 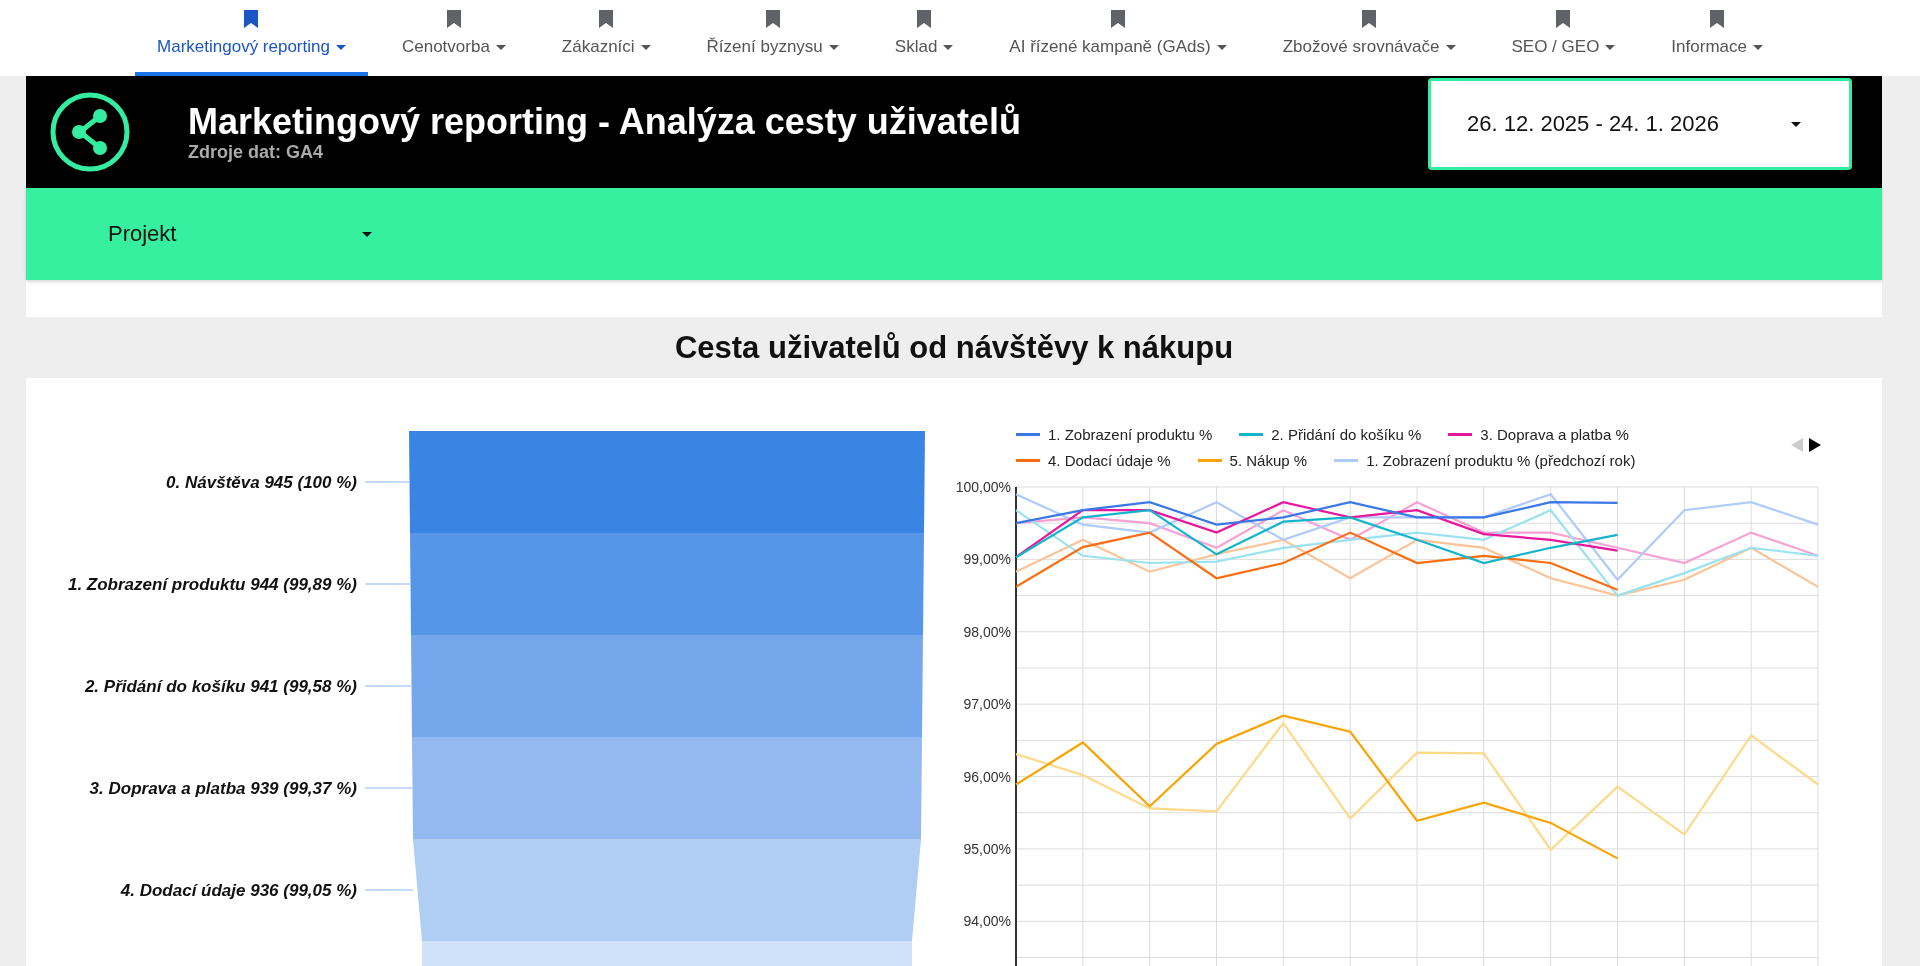 I want to click on nav-tab: Informace, so click(x=1717, y=38).